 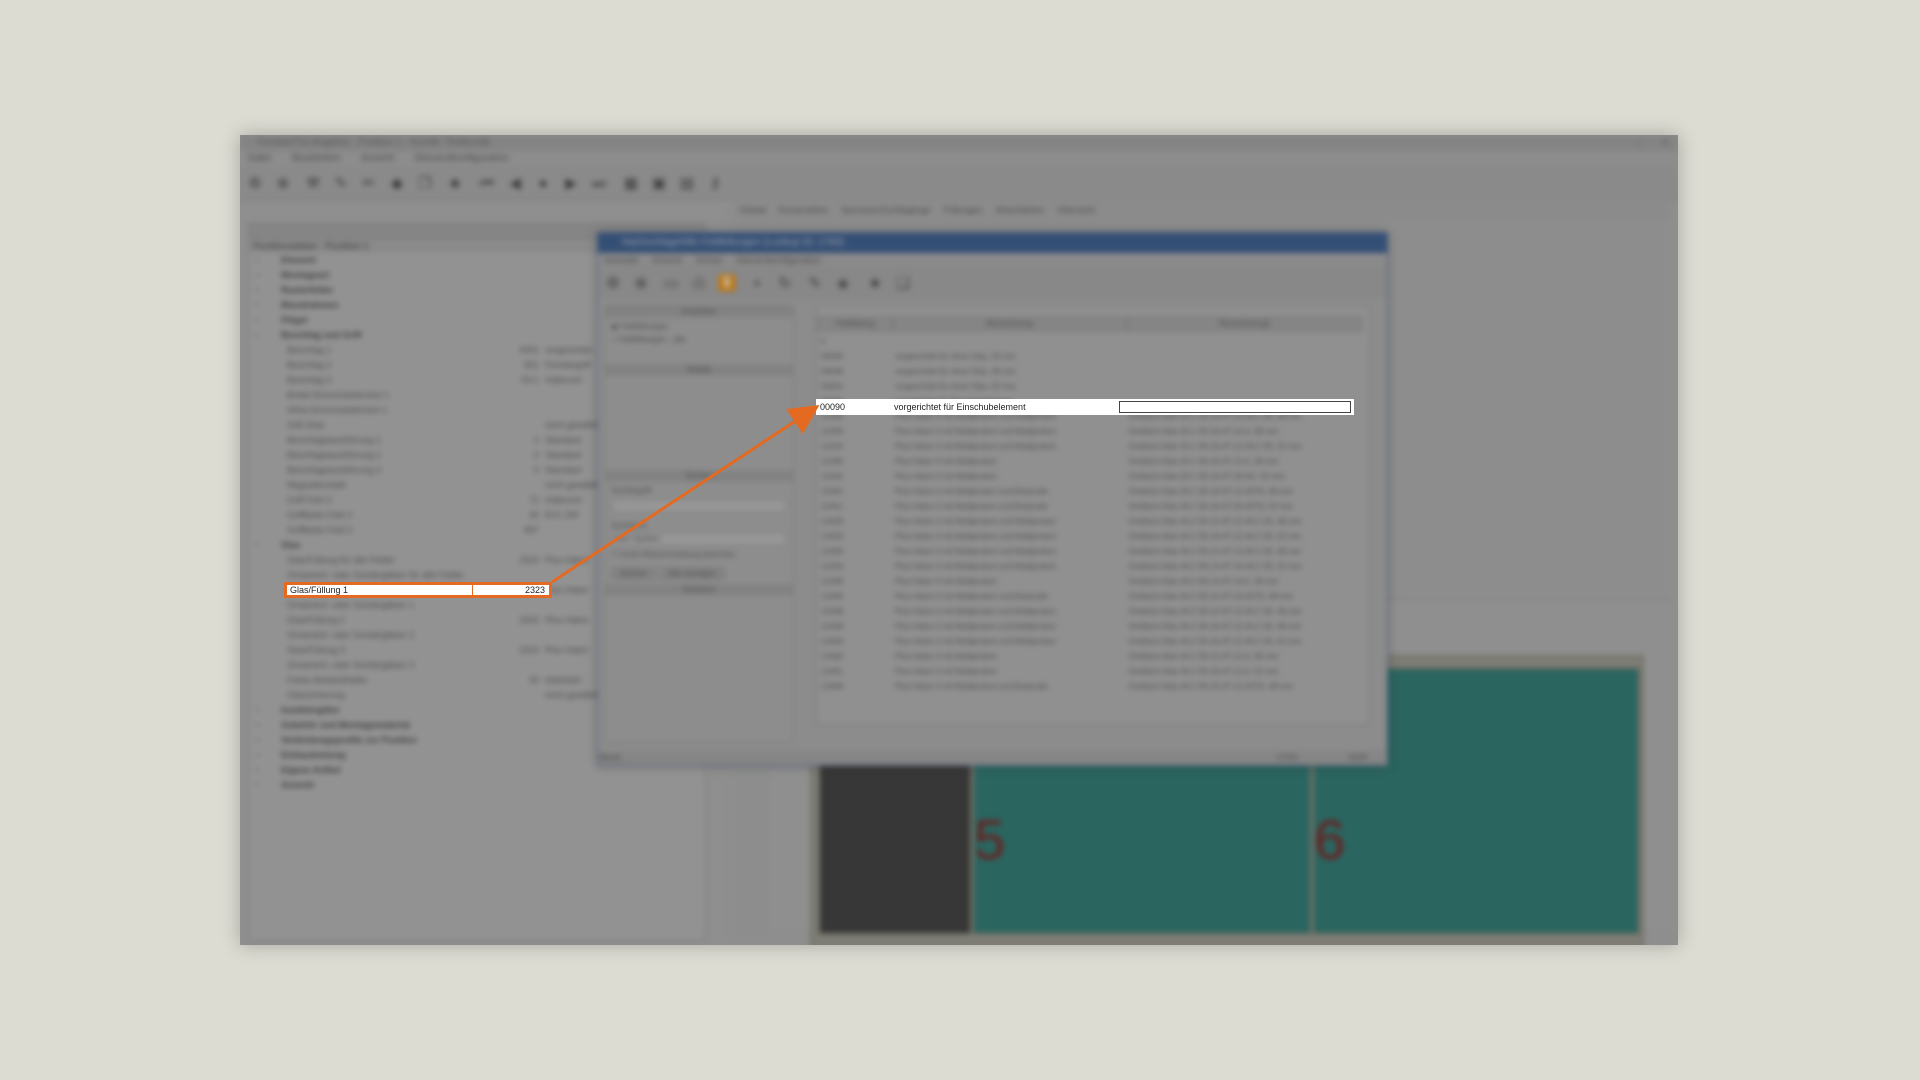 What do you see at coordinates (504, 365) in the screenshot?
I see `property-value: 901` at bounding box center [504, 365].